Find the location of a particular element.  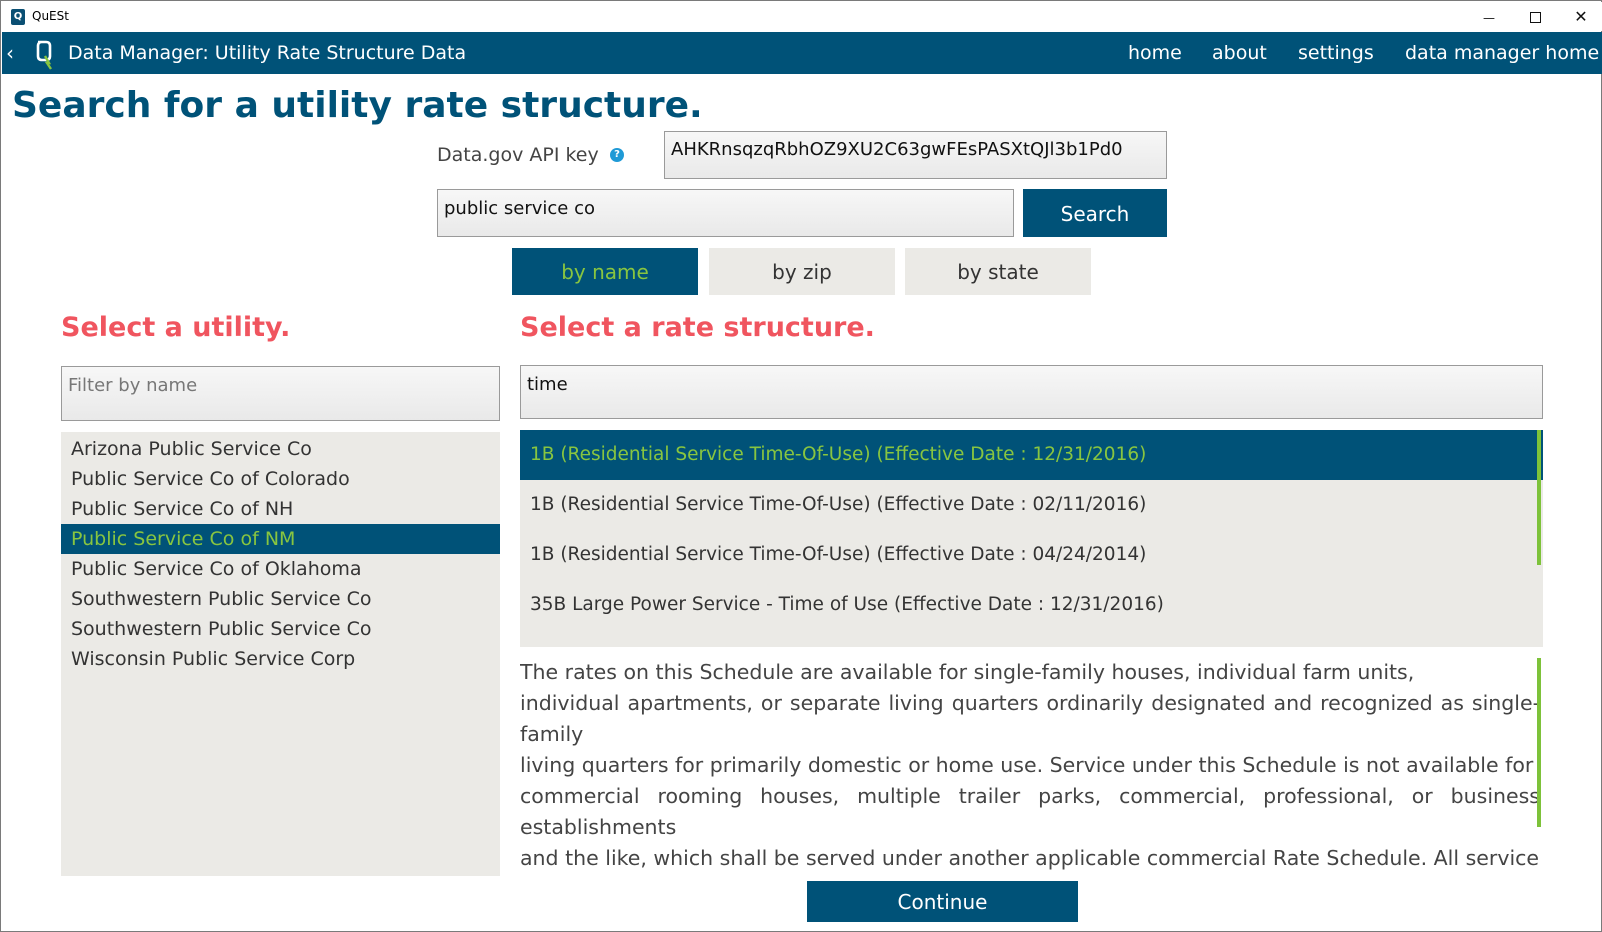

page-title: Search for a utility rate structure. is located at coordinates (357, 105).